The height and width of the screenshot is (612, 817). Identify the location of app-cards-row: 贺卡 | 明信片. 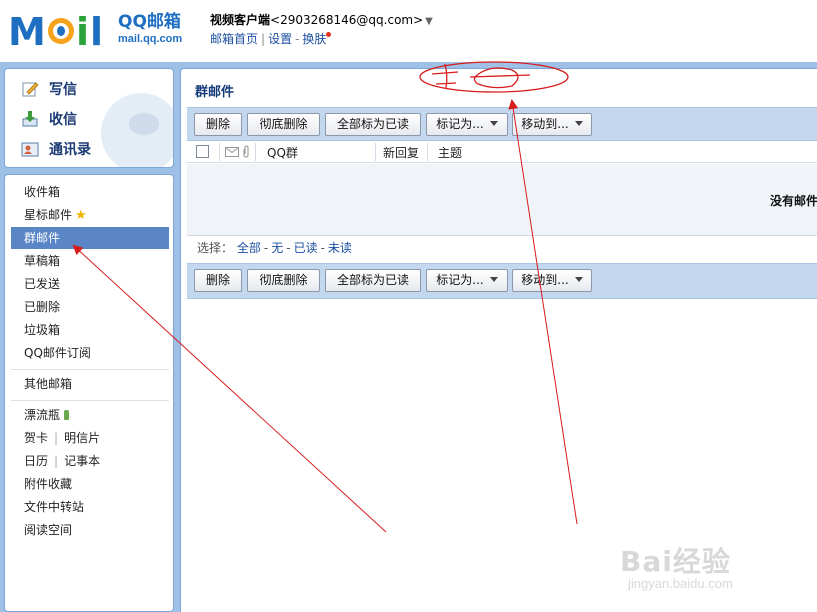
(90, 438).